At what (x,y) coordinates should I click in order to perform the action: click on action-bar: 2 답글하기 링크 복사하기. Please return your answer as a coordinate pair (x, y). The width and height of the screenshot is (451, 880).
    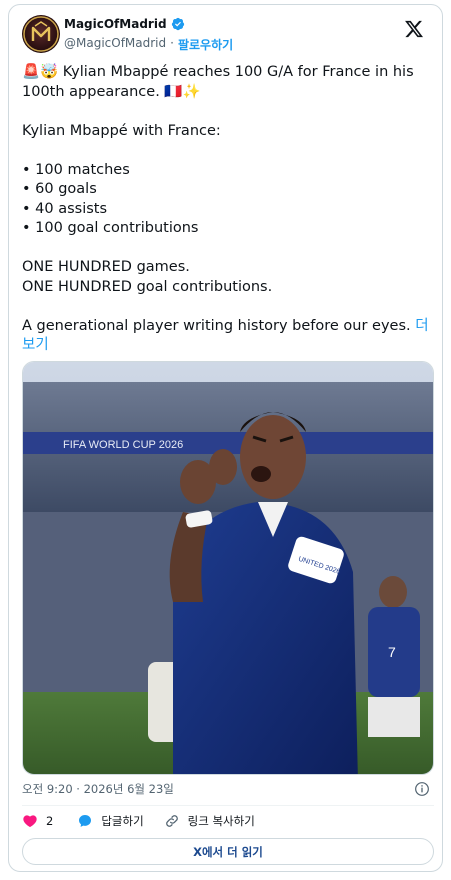
    Looking at the image, I should click on (148, 821).